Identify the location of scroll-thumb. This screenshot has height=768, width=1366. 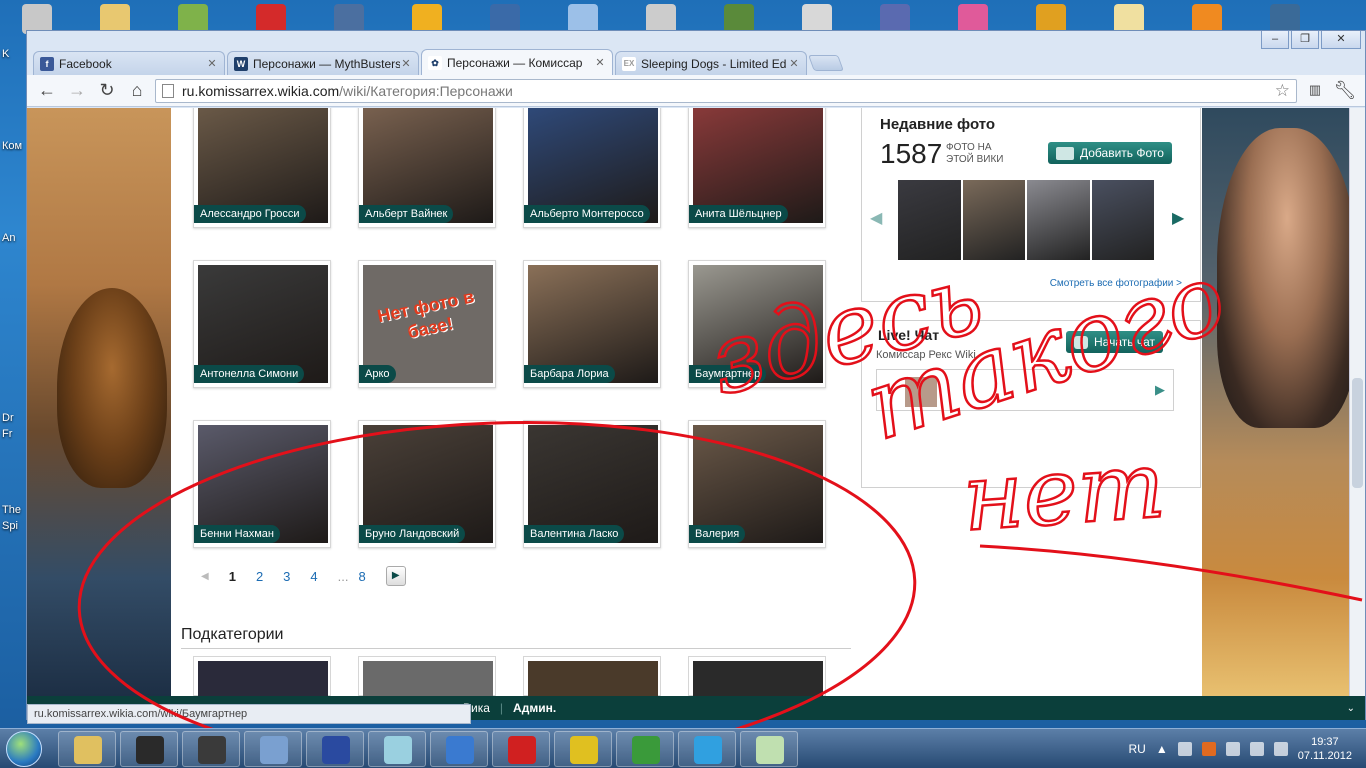
(1357, 433).